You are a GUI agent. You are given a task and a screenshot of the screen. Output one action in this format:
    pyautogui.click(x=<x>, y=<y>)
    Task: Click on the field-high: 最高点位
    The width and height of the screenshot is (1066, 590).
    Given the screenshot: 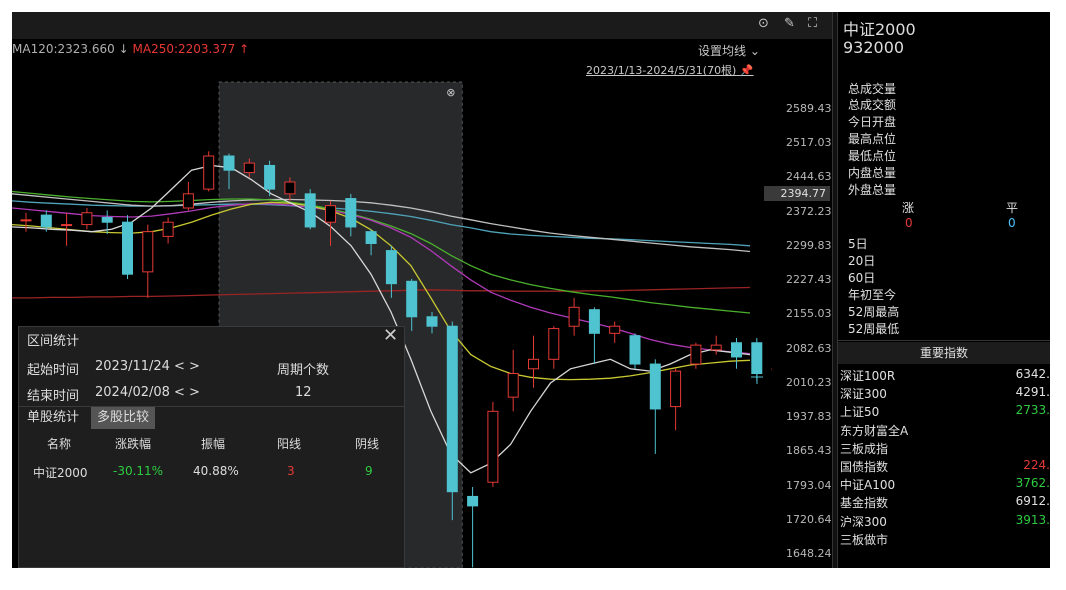 What is the action you would take?
    pyautogui.click(x=872, y=139)
    